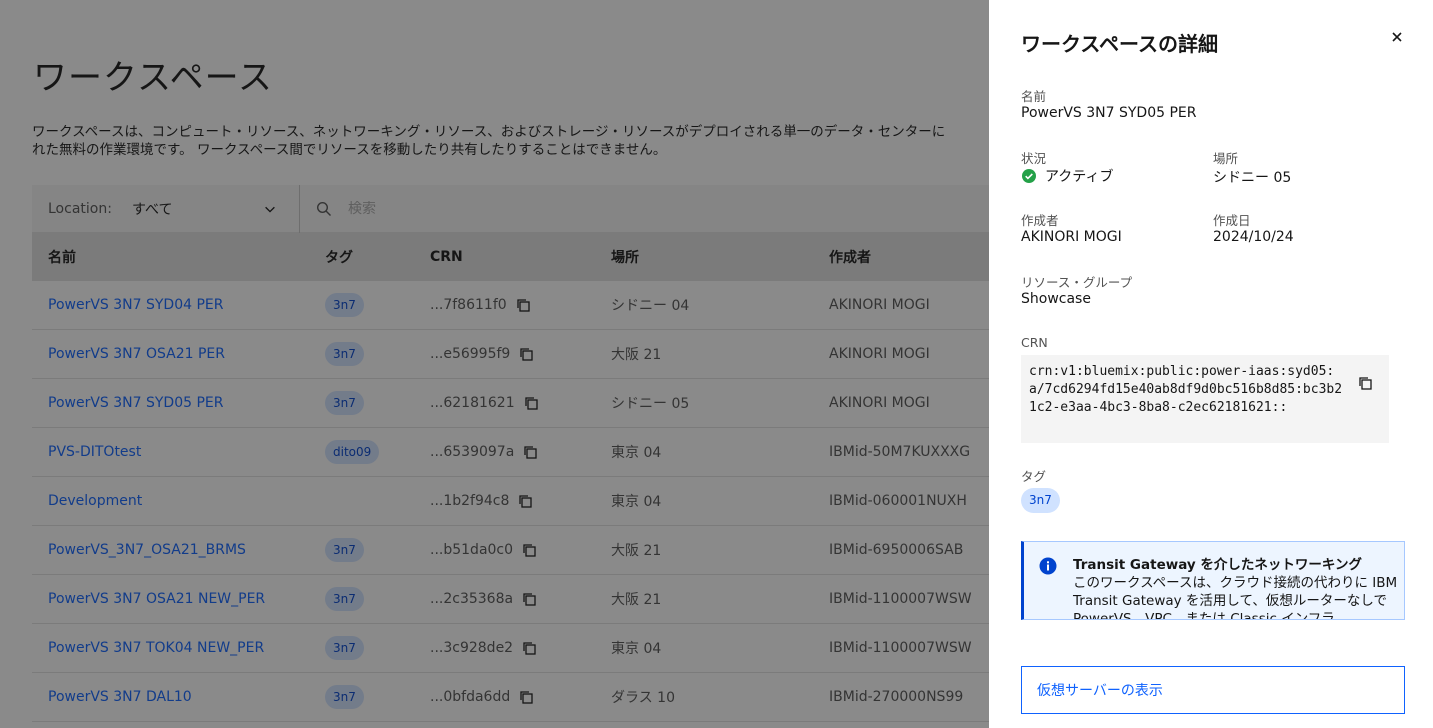 This screenshot has height=728, width=1433. Describe the element at coordinates (1034, 342) in the screenshot. I see `crn-label: CRN` at that location.